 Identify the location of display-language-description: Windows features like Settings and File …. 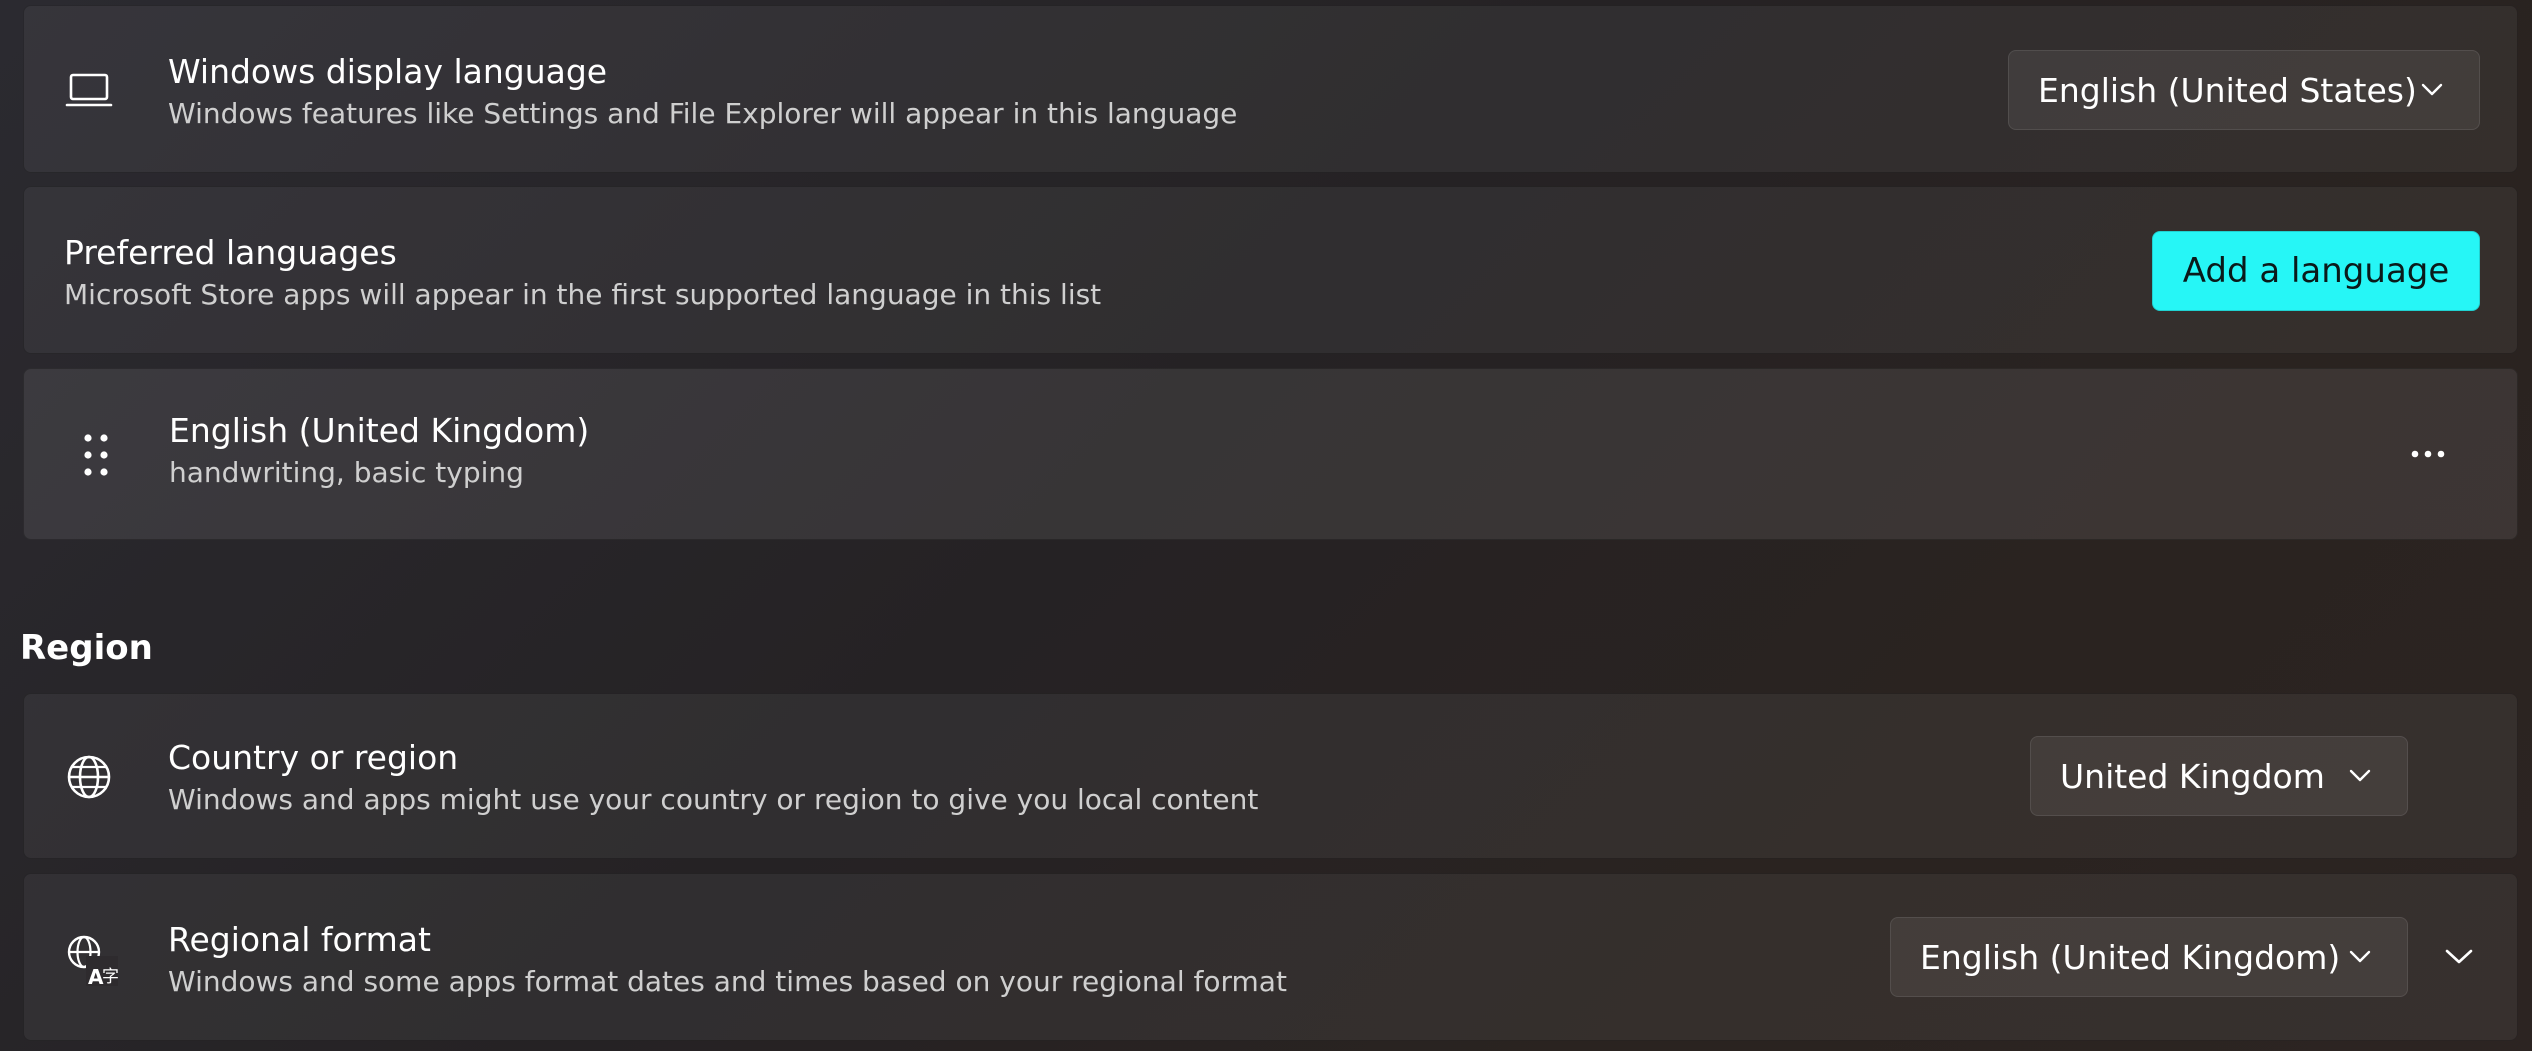
(703, 113).